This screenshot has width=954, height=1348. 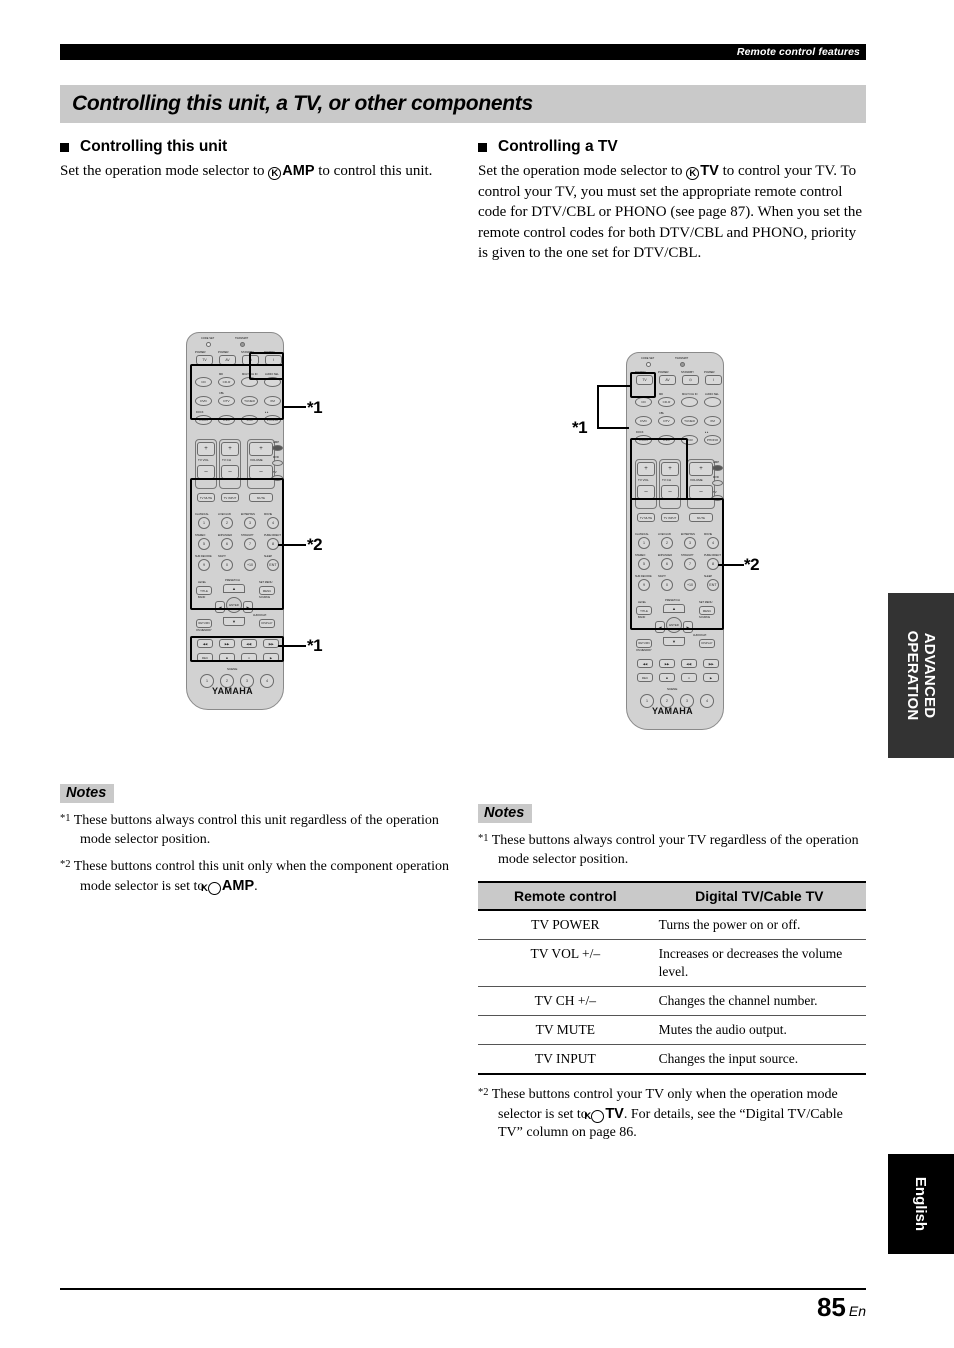 I want to click on source-button-0-0: CD, so click(x=643, y=402).